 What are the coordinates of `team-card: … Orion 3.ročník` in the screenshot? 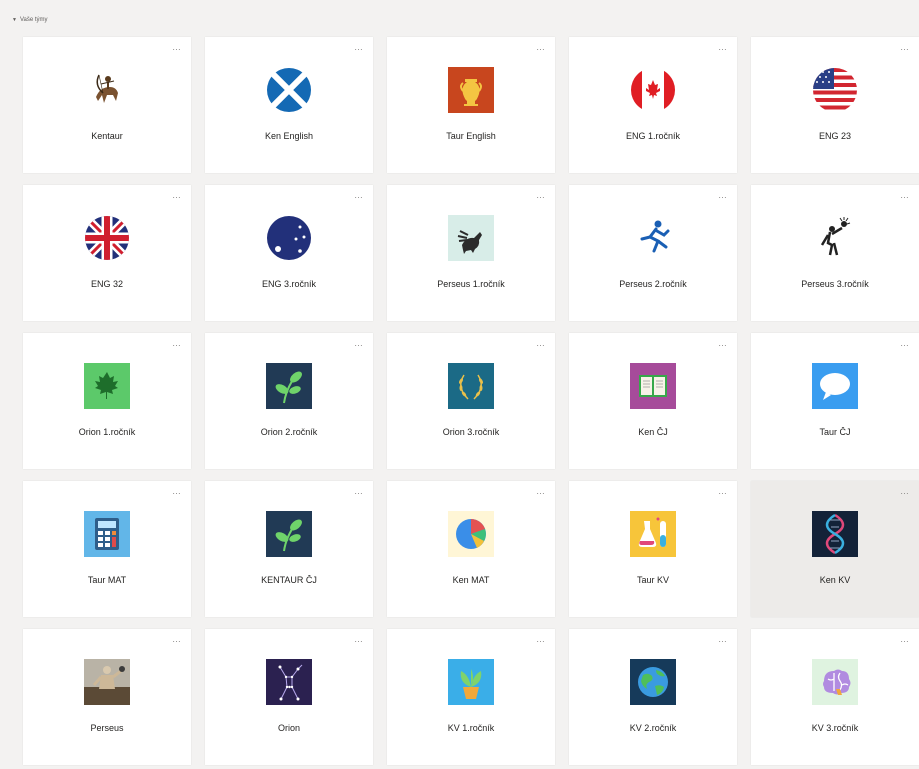 It's located at (471, 401).